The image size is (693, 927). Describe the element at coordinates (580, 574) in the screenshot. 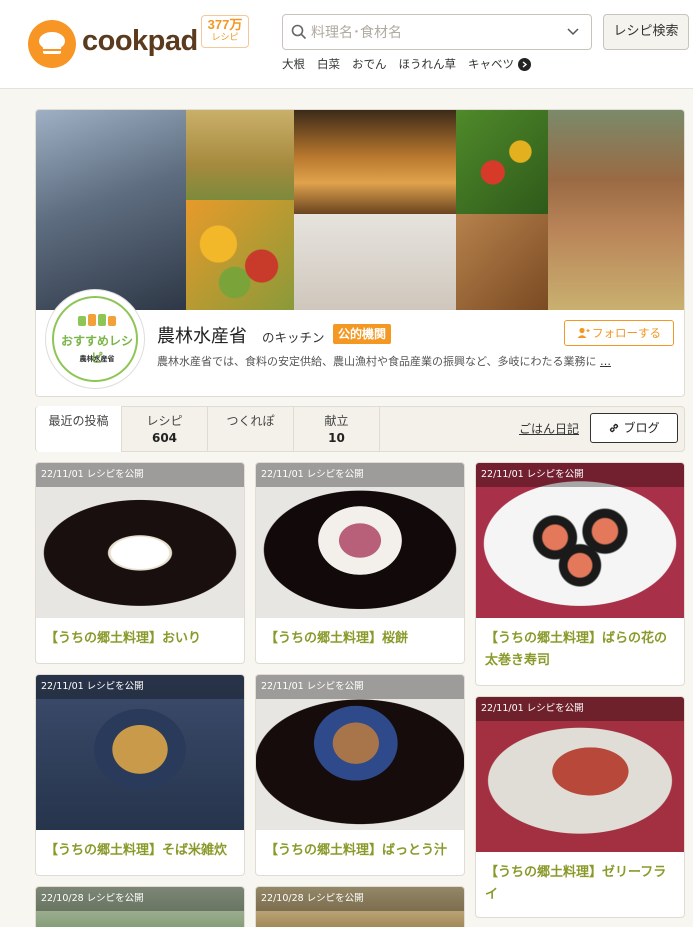

I see `recipe-card: 22/11/01 レシピを公開 【うちの郷土料理】ばらの花の 太巻き寿司` at that location.